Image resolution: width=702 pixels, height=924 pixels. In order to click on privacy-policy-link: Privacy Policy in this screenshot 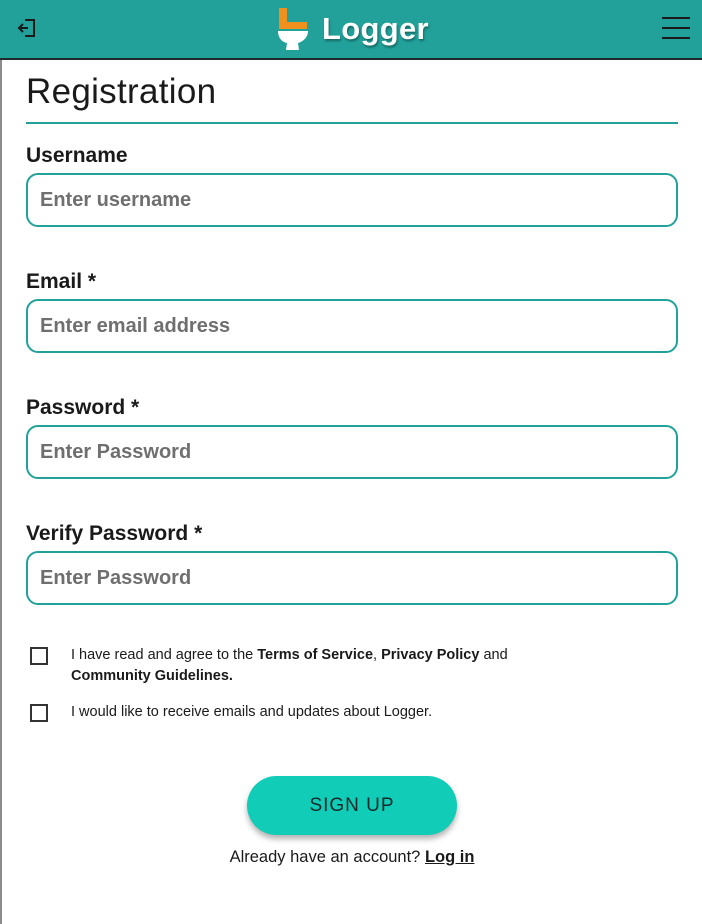, I will do `click(430, 655)`.